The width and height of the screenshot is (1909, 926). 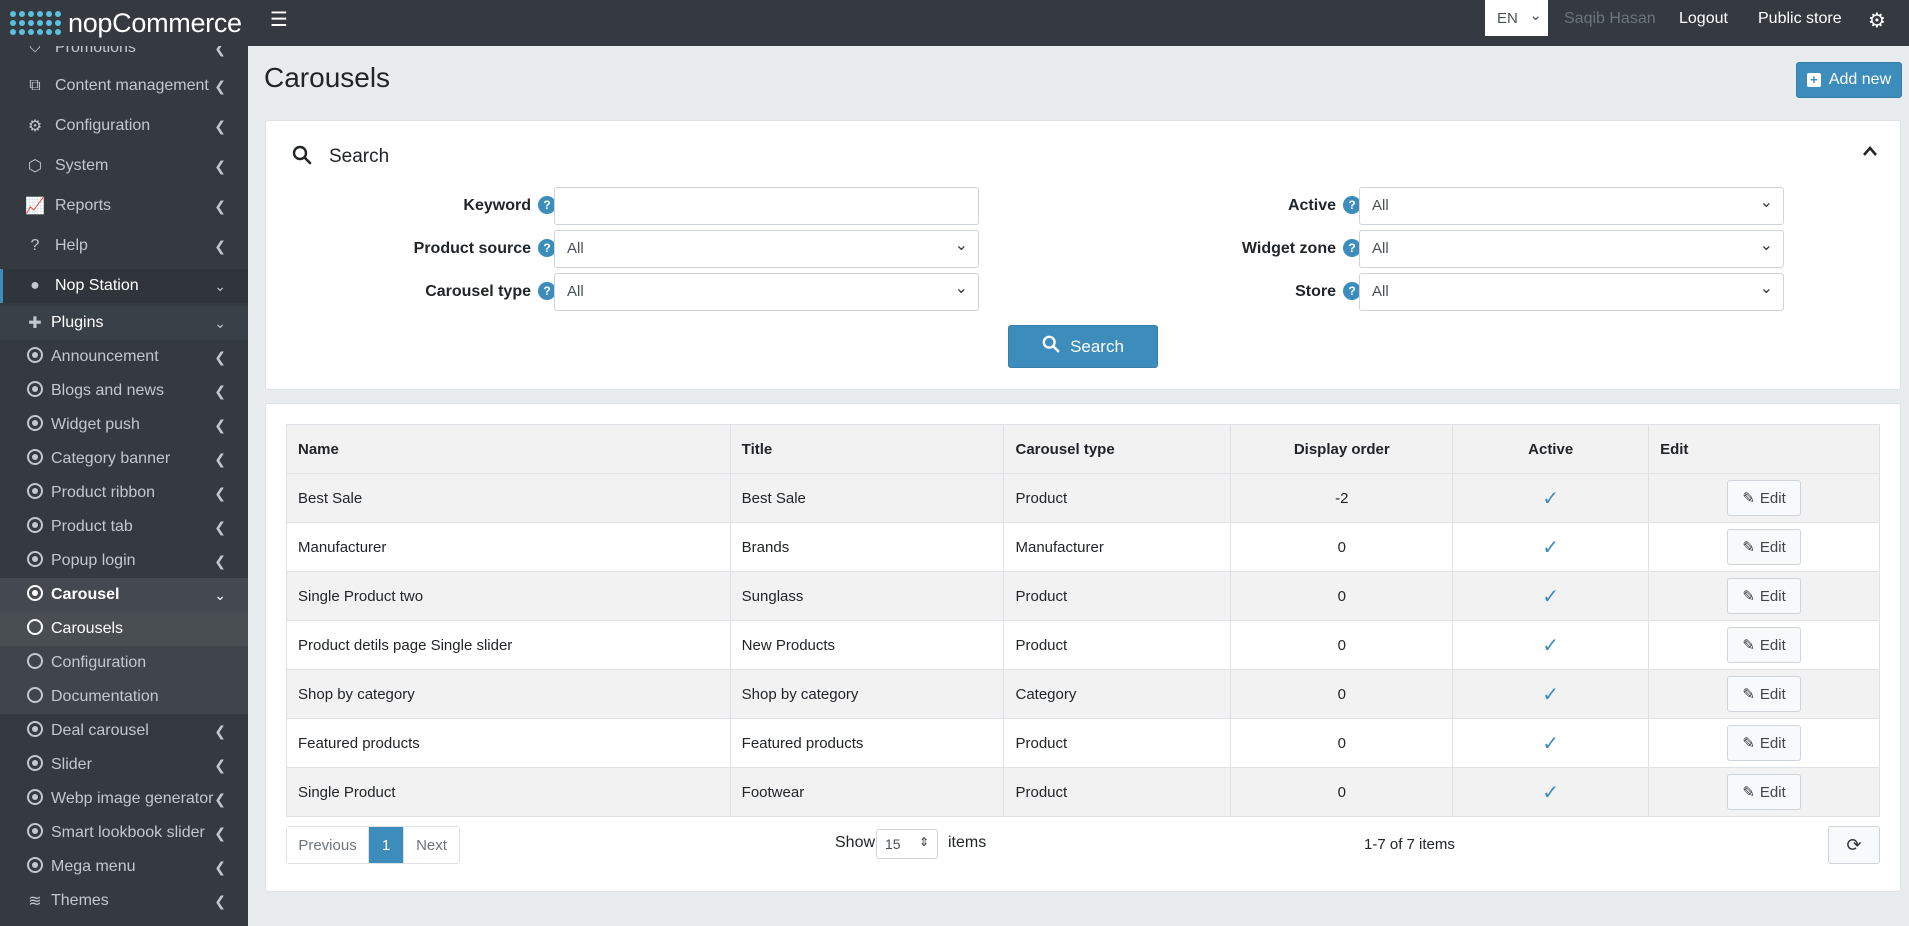 I want to click on sidebar-item-widget-push: Widget push ❮, so click(x=124, y=425).